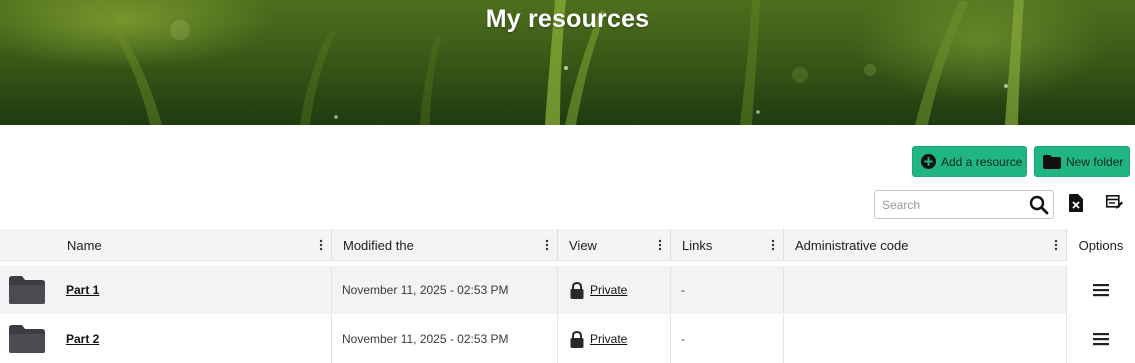 This screenshot has height=363, width=1135. I want to click on name-cell: Part 1, so click(196, 290).